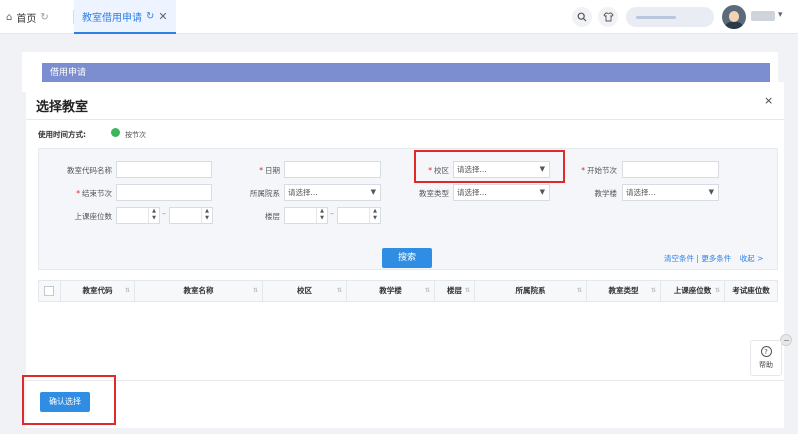 The width and height of the screenshot is (798, 434). I want to click on avatar-face, so click(734, 16).